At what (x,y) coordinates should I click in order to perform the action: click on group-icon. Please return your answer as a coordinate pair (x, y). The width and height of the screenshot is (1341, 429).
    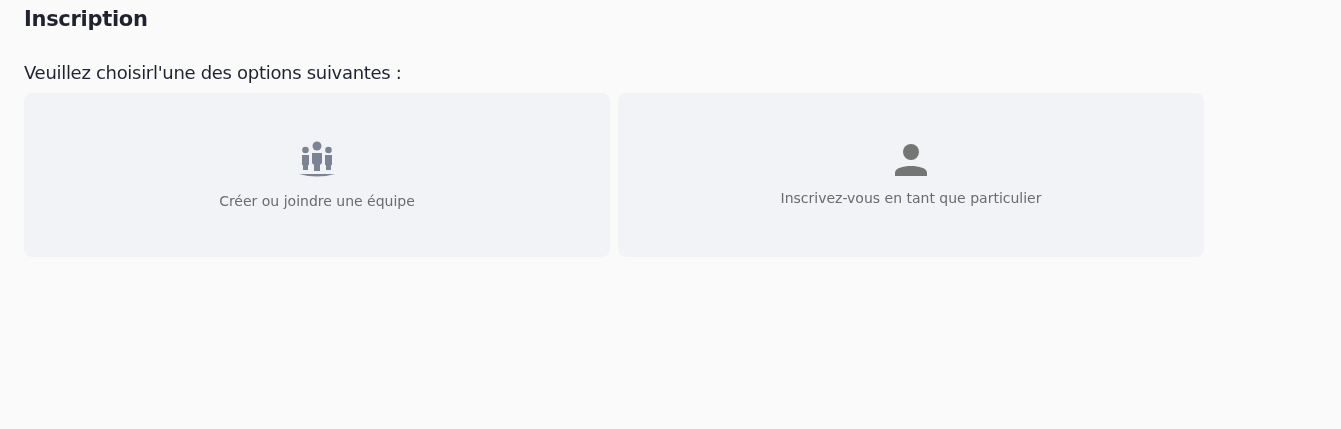
    Looking at the image, I should click on (317, 160).